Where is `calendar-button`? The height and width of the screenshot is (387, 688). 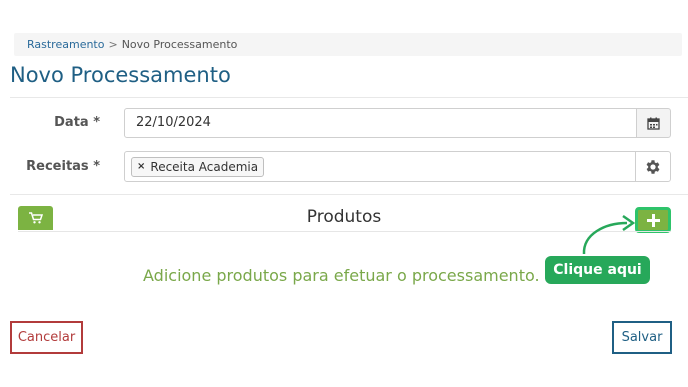
calendar-button is located at coordinates (653, 123).